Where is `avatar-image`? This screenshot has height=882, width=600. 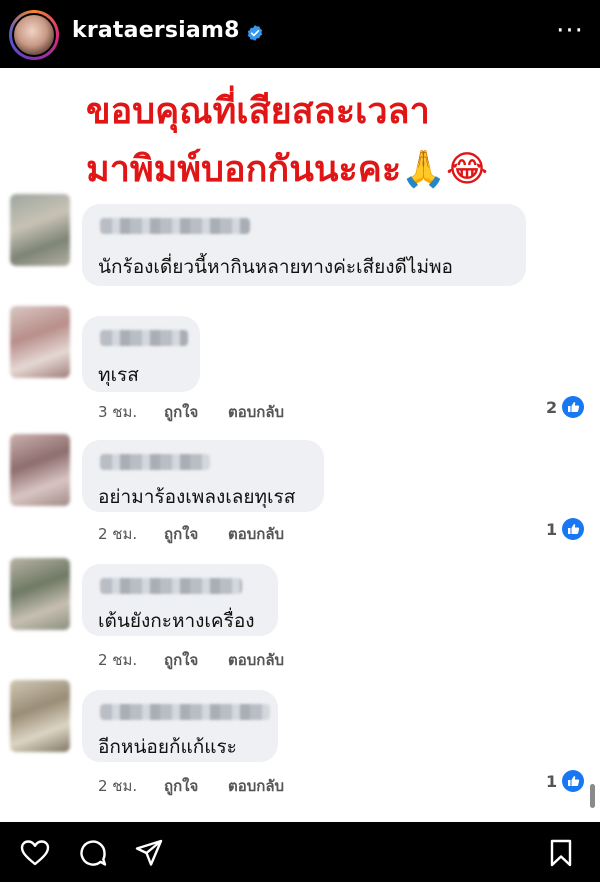 avatar-image is located at coordinates (34, 35).